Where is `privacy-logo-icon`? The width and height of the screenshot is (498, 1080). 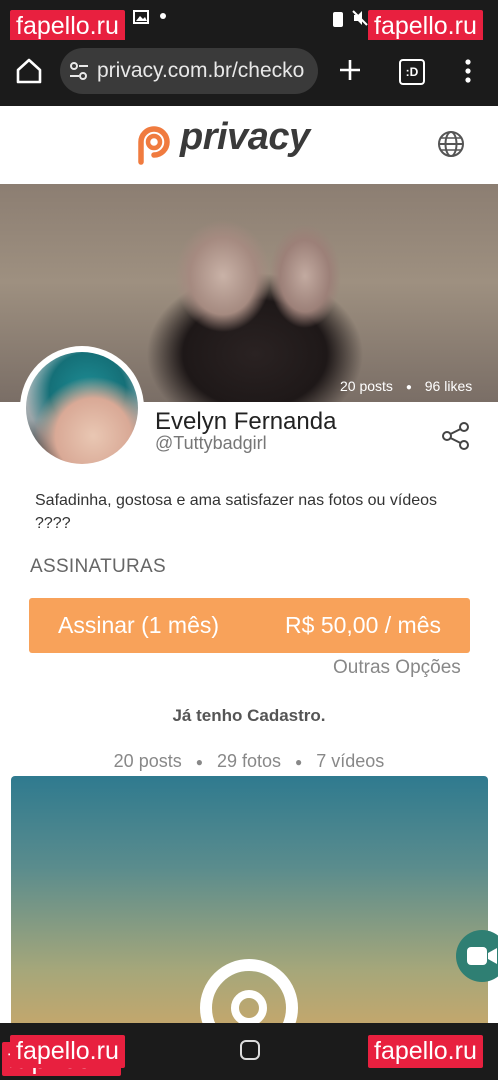
privacy-logo-icon is located at coordinates (154, 143).